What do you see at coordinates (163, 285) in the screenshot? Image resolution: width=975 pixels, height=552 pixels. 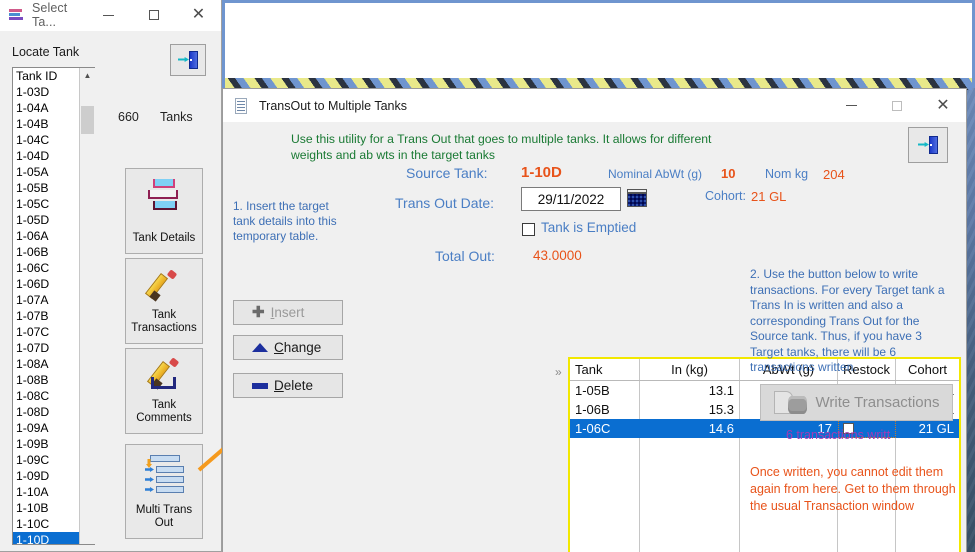 I see `pencil-icon` at bounding box center [163, 285].